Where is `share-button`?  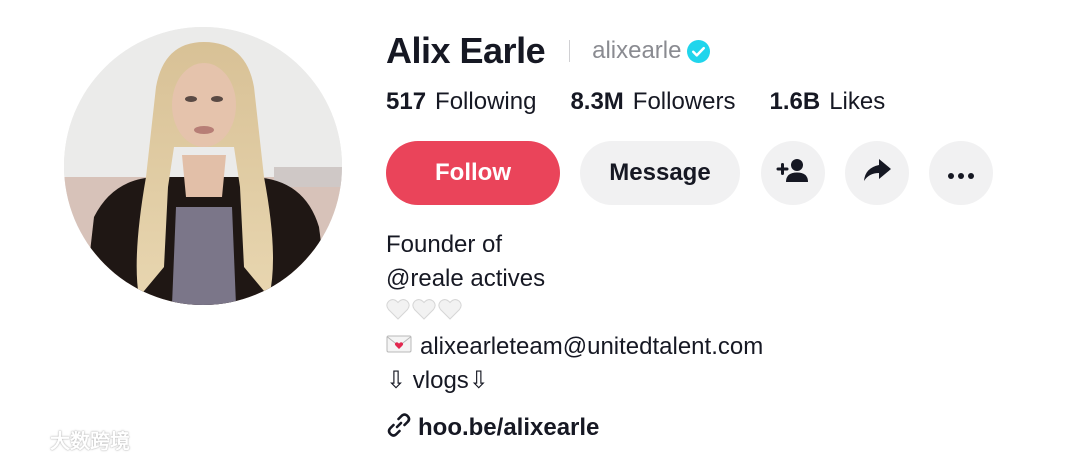 share-button is located at coordinates (877, 173).